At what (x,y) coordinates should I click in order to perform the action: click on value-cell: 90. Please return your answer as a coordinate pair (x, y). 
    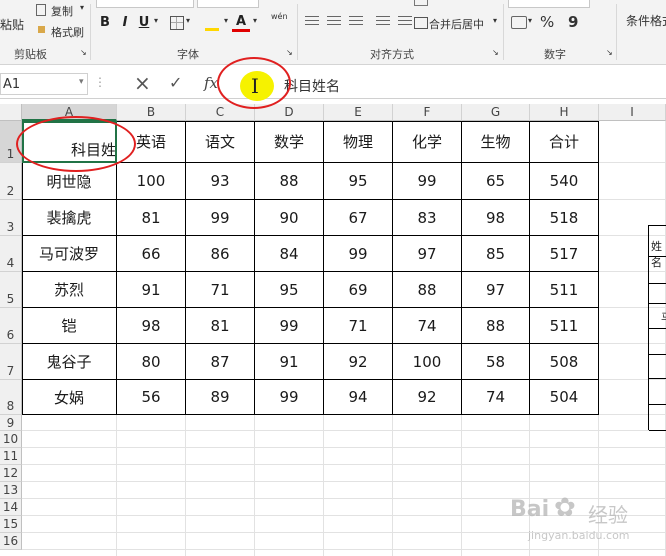
    Looking at the image, I should click on (289, 218).